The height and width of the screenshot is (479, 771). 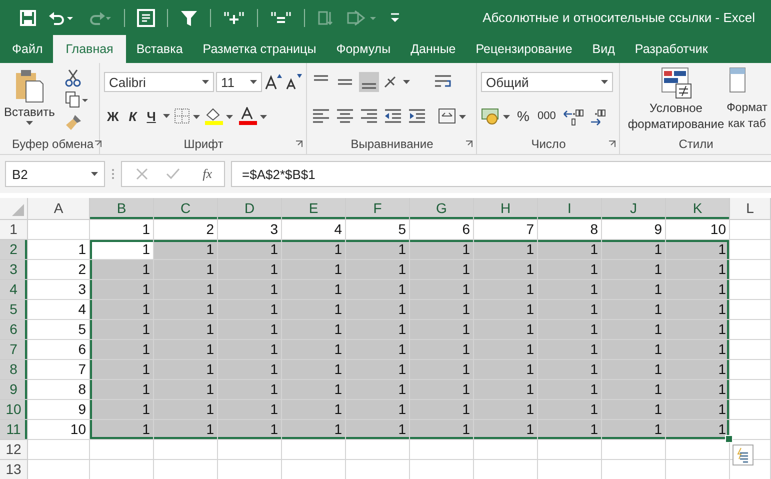 I want to click on row-header: 2, so click(x=14, y=250).